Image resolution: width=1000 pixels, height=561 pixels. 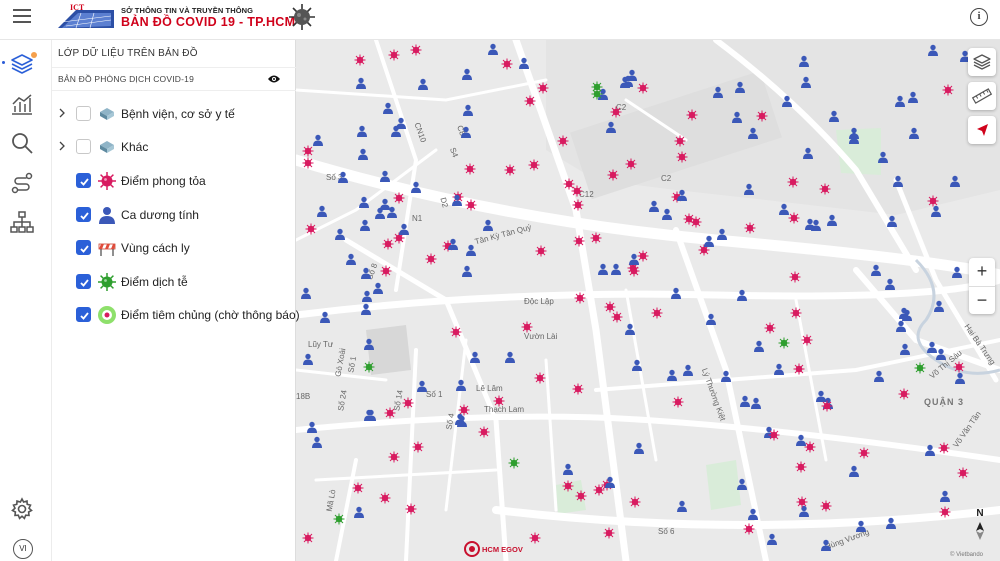 What do you see at coordinates (23, 105) in the screenshot?
I see `bar-chart-icon` at bounding box center [23, 105].